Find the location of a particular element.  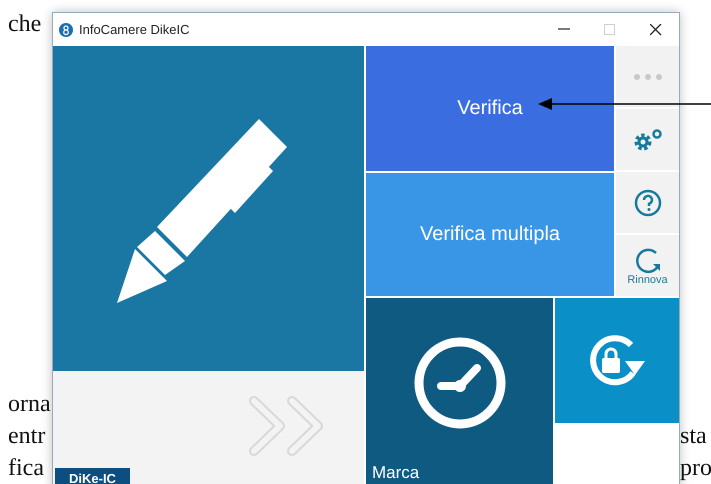

maximize-icon is located at coordinates (610, 30).